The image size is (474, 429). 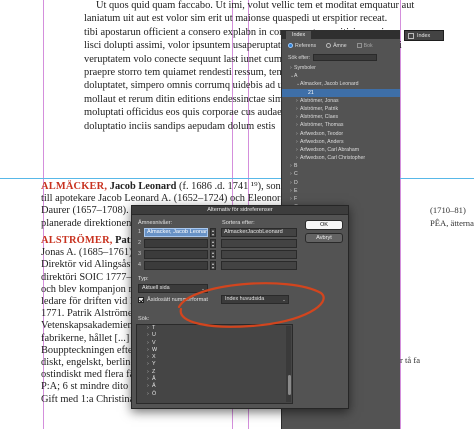 I want to click on mode-book-label: Bok, so click(x=368, y=46).